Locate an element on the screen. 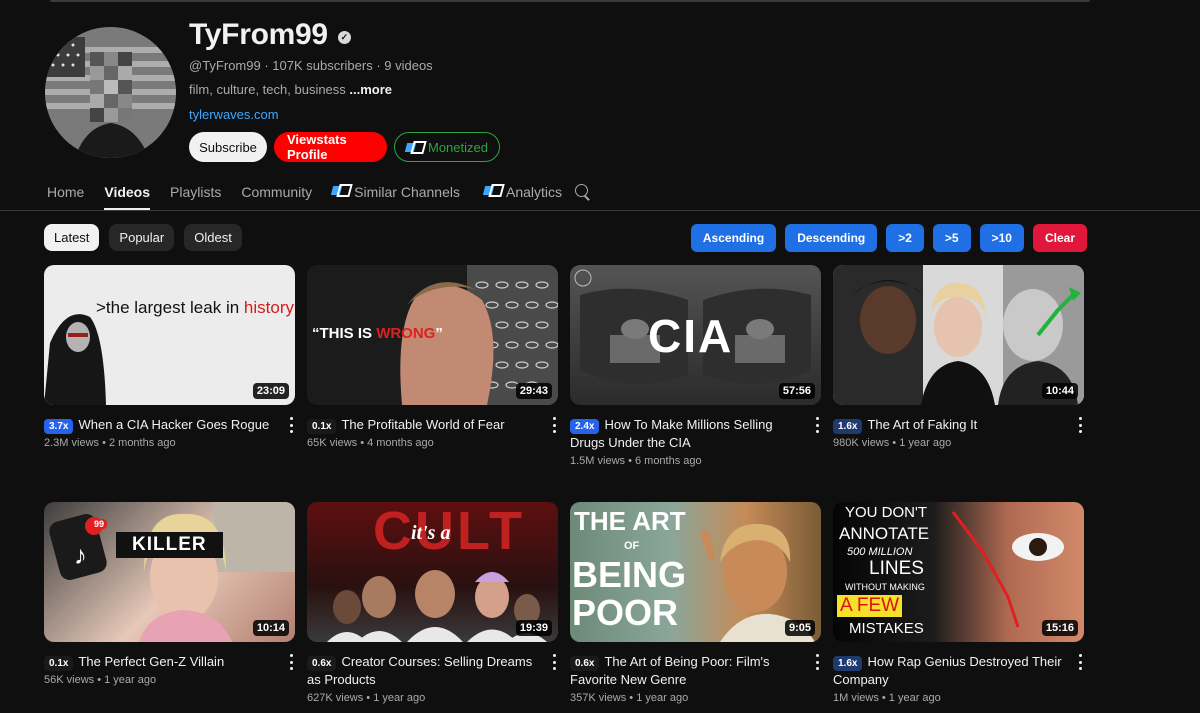 This screenshot has height=713, width=1200. thumbnail-caption: YOU DON'T is located at coordinates (886, 512).